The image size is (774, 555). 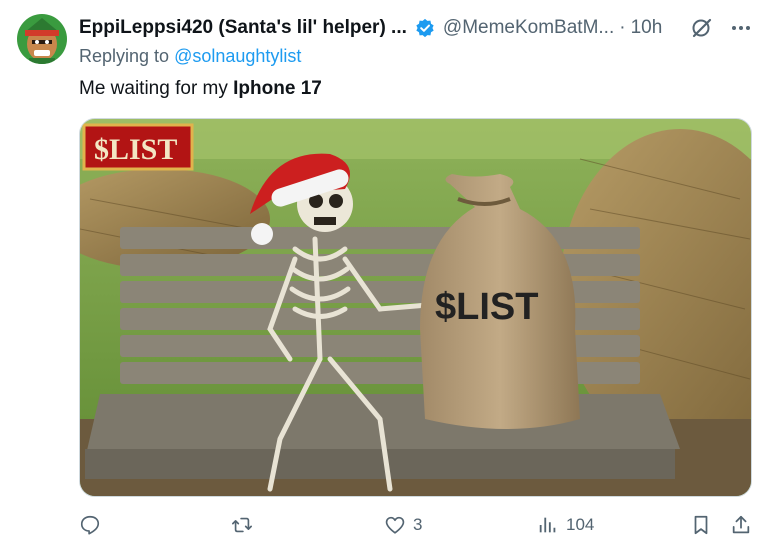 I want to click on avatar, so click(x=42, y=39).